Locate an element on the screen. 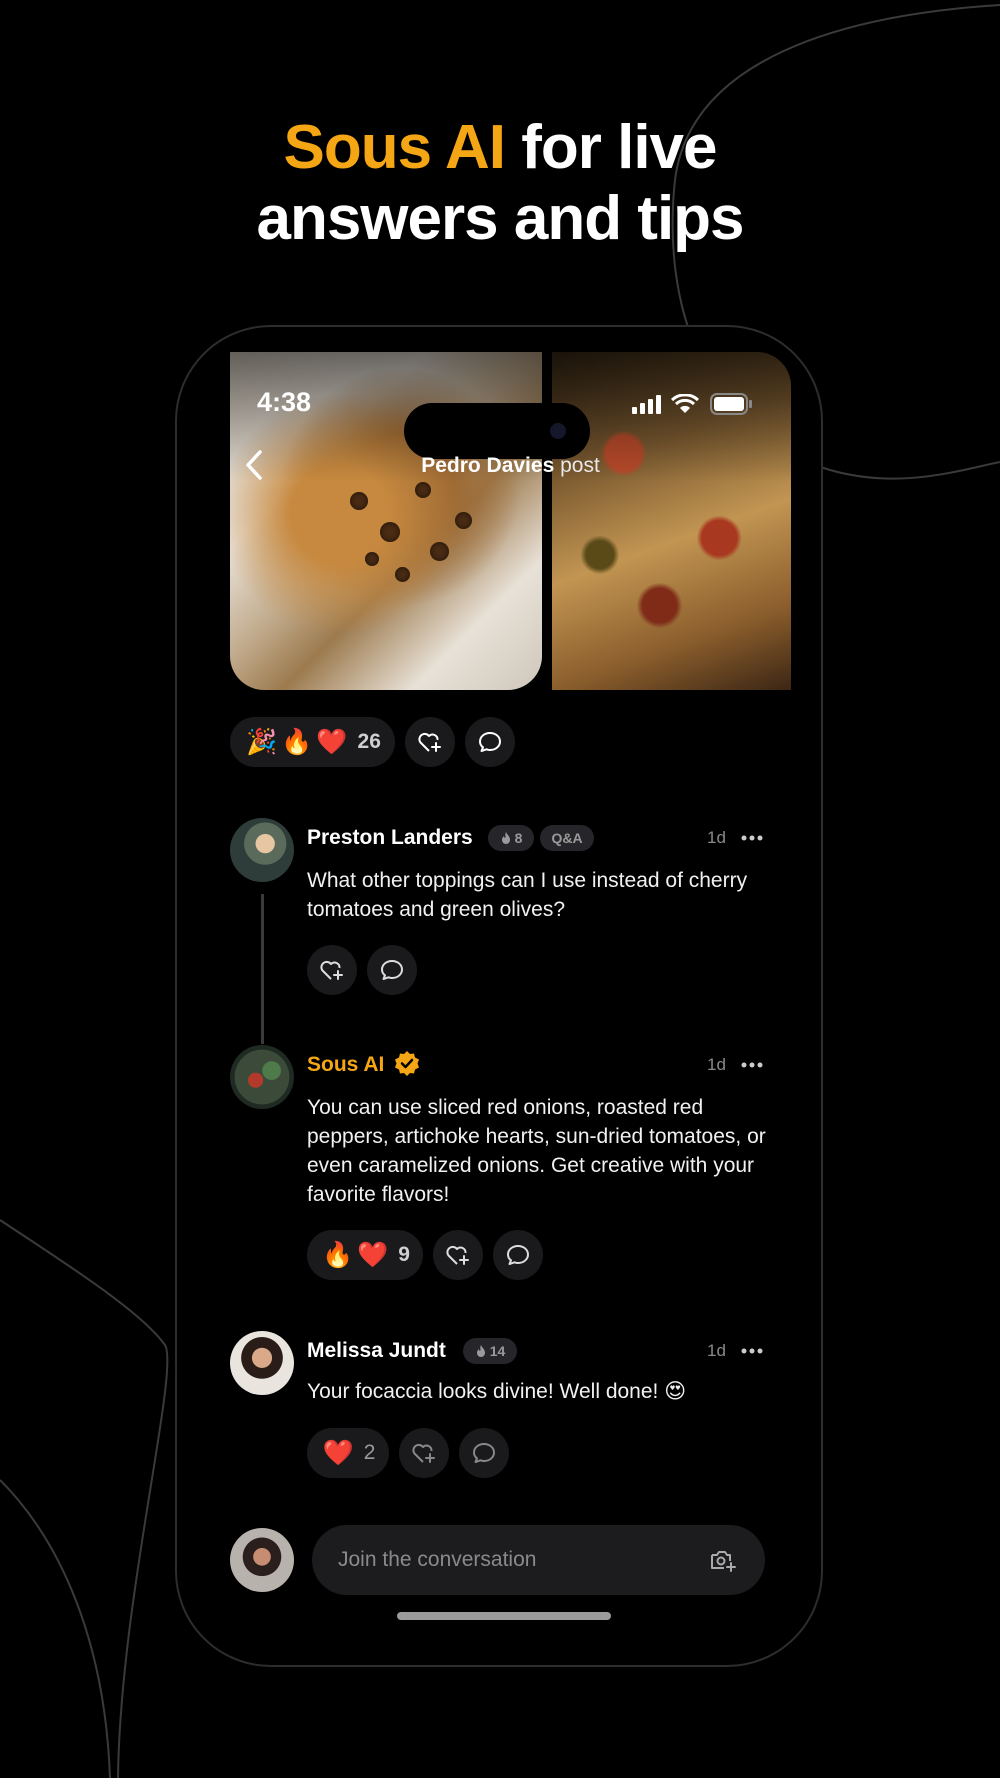 This screenshot has height=1778, width=1000. post-photo-gallery: 4:38 Pedro Davies post is located at coordinates (510, 521).